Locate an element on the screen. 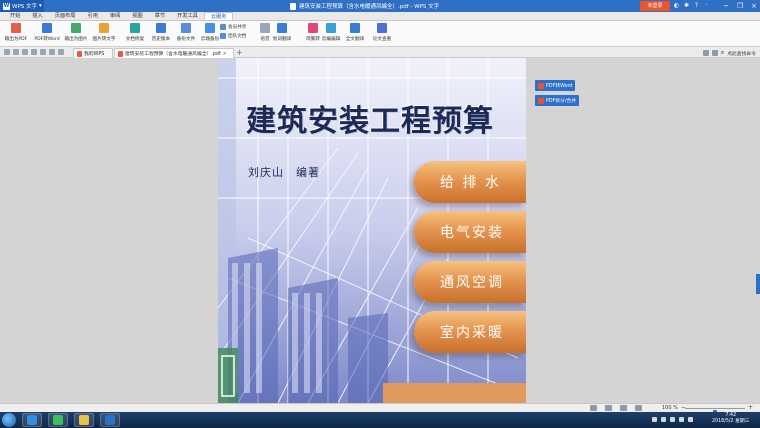  login-button: 未登录 is located at coordinates (655, 6).